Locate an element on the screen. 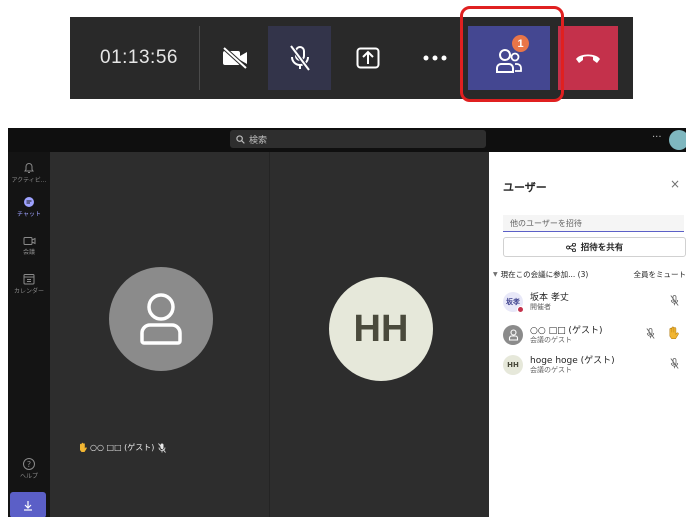 Image resolution: width=686 pixels, height=517 pixels. share-icon is located at coordinates (570, 247).